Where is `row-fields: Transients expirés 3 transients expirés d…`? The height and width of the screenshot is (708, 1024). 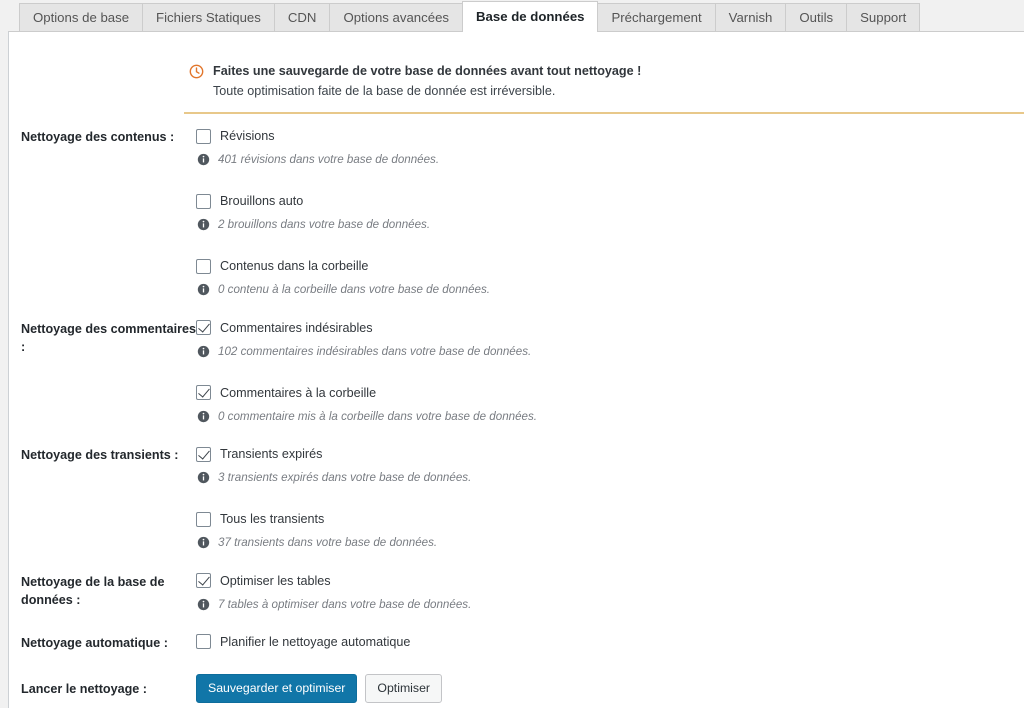
row-fields: Transients expirés 3 transients expirés d… is located at coordinates (610, 498).